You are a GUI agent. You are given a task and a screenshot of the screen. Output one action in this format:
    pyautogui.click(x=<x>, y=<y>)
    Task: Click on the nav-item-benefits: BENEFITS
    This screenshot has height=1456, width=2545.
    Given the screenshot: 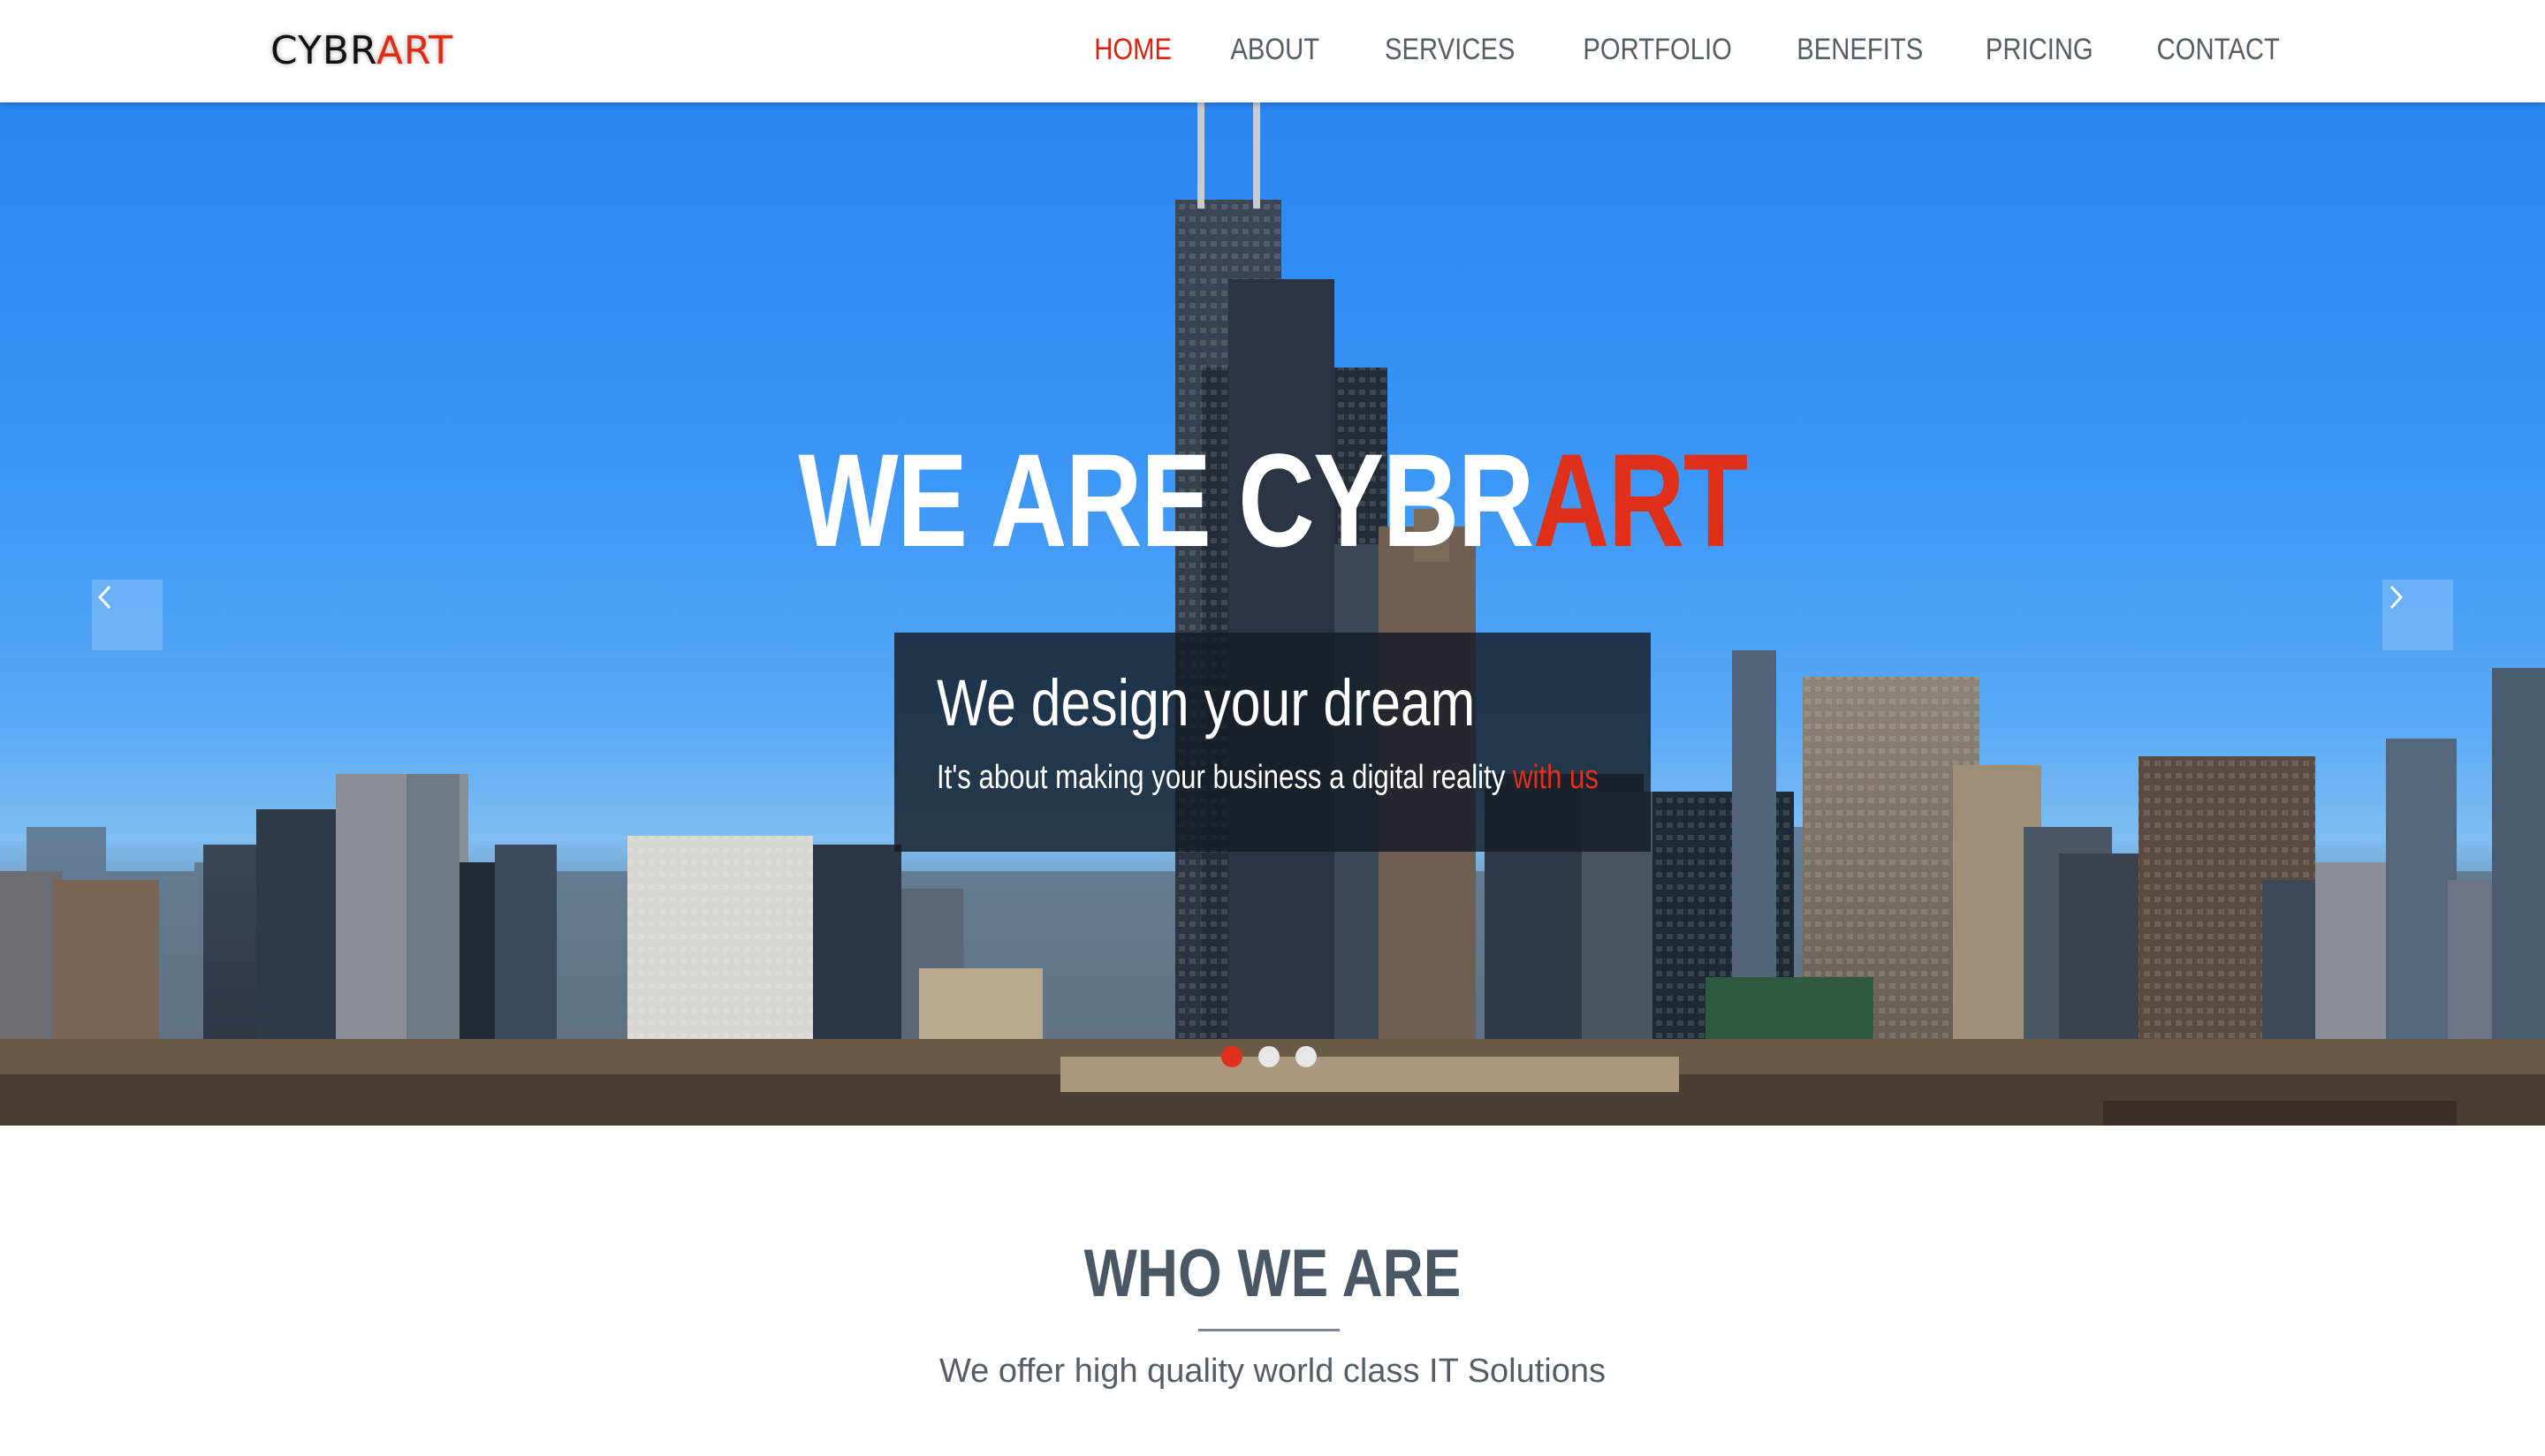 What is the action you would take?
    pyautogui.click(x=1861, y=49)
    